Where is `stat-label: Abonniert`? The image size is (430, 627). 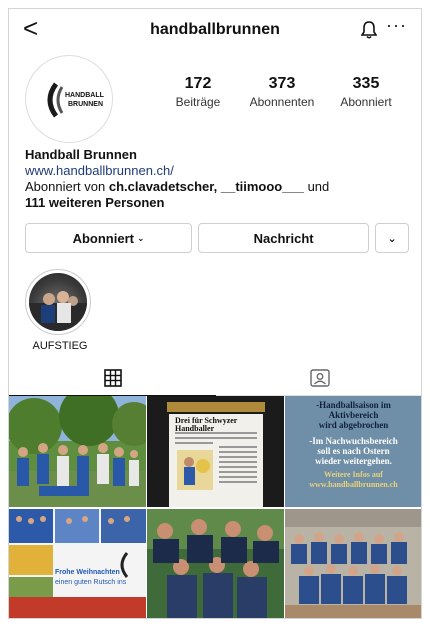
stat-label: Abonniert is located at coordinates (366, 102).